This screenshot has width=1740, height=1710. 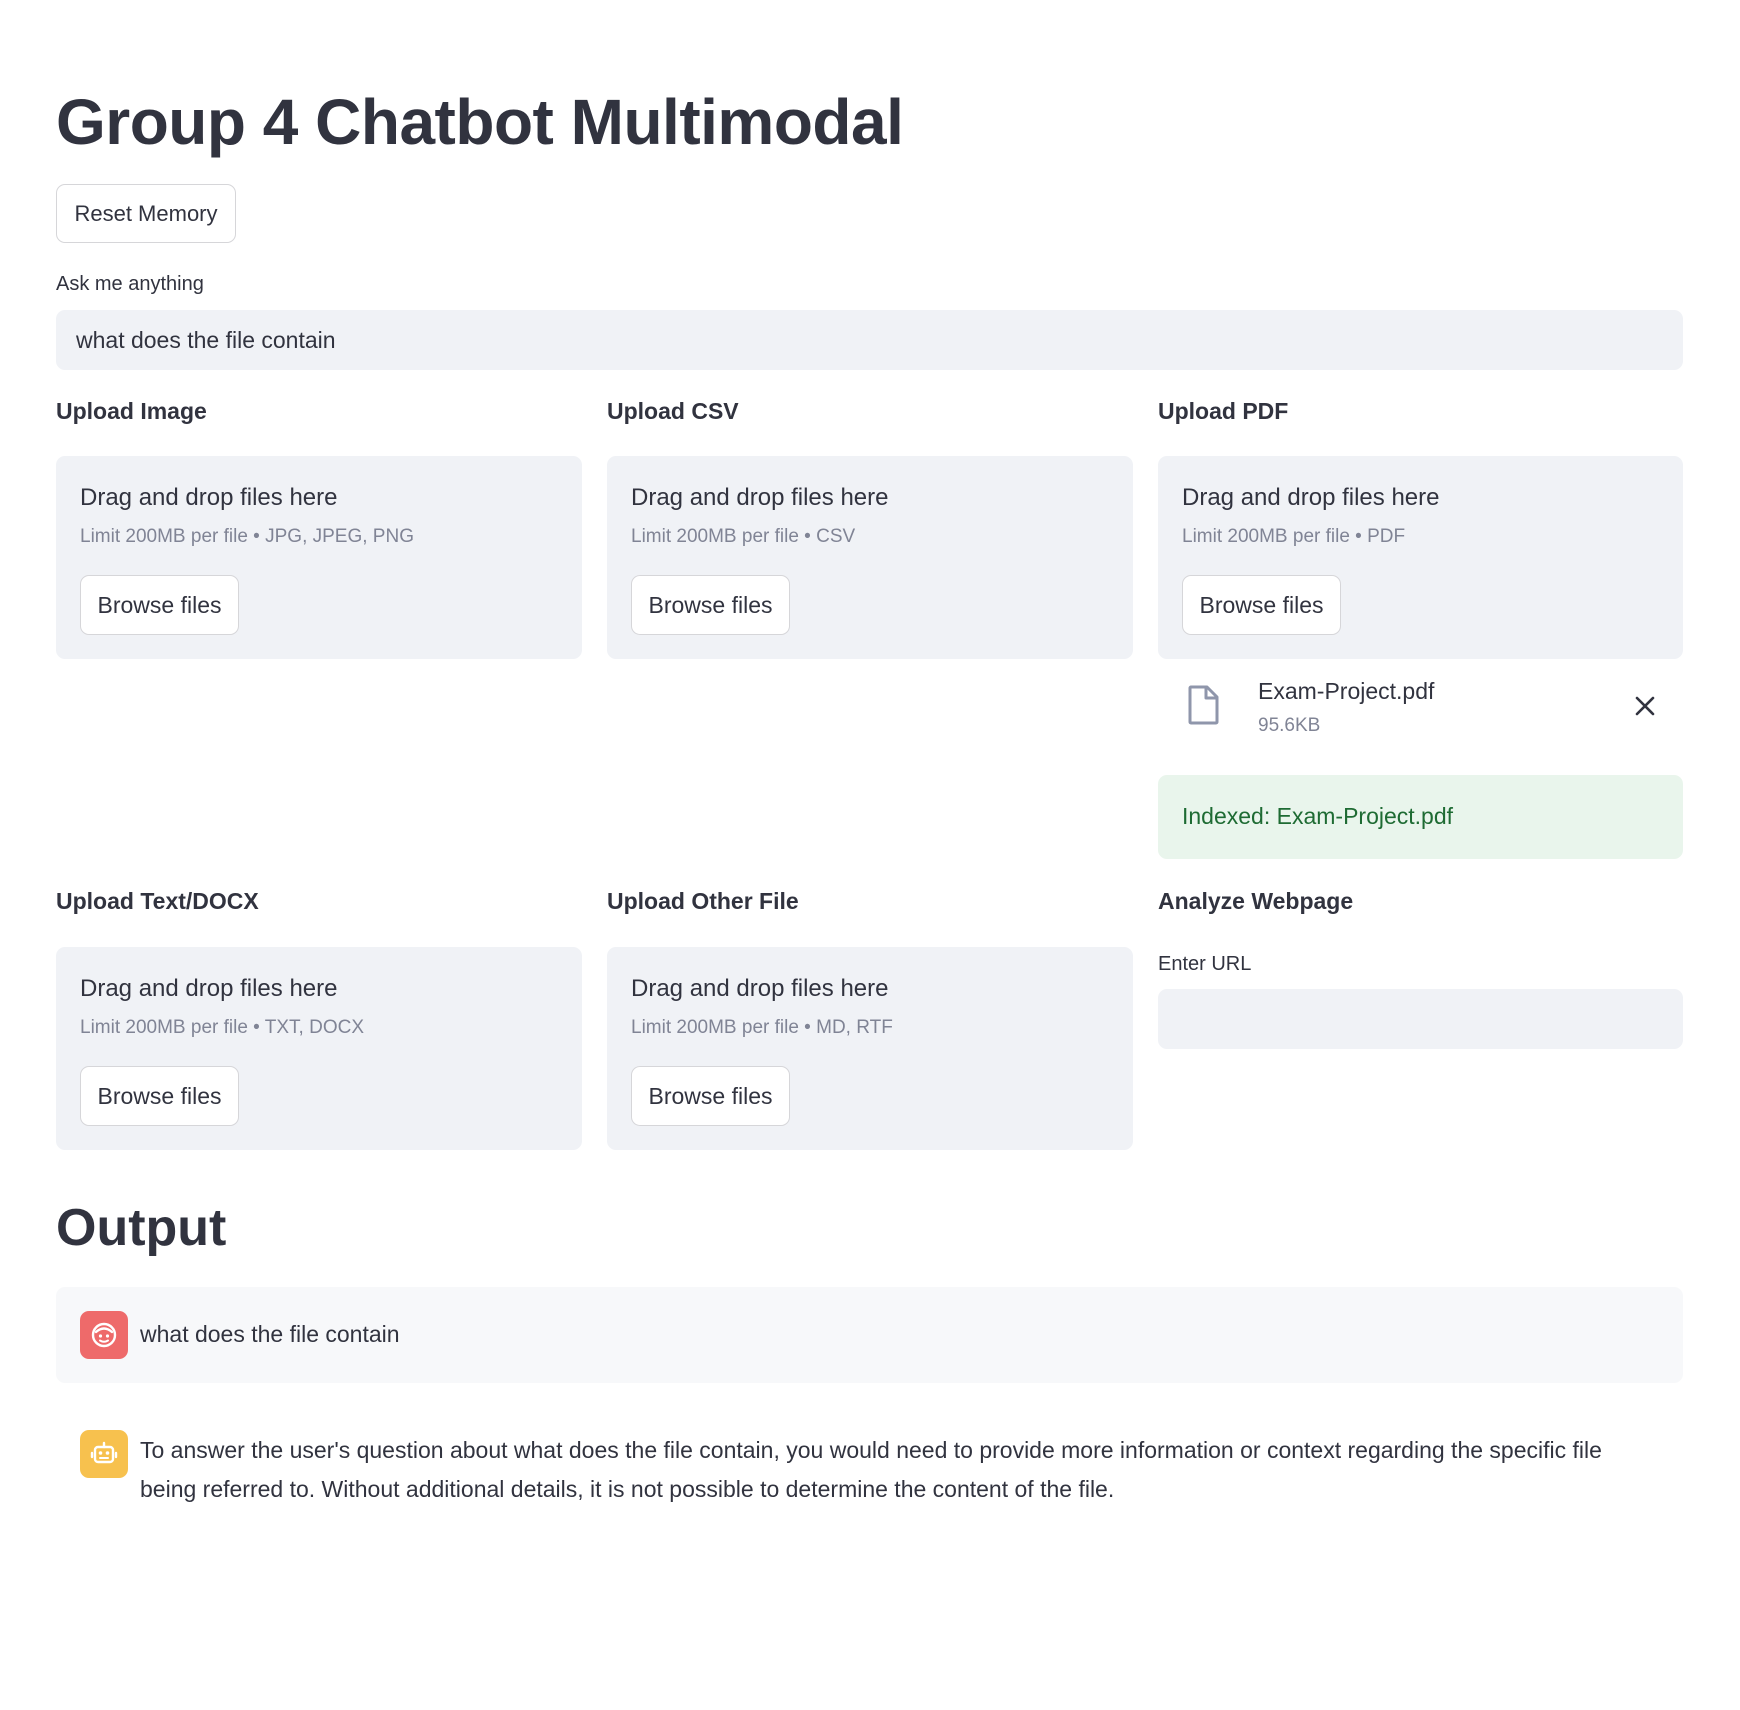 I want to click on reset-memory-button: Reset Memory, so click(x=146, y=213).